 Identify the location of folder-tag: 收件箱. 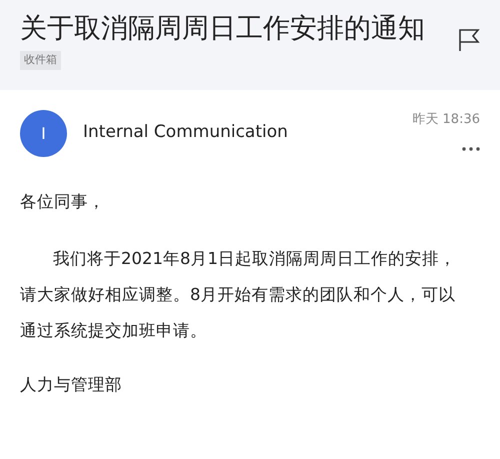
(40, 60).